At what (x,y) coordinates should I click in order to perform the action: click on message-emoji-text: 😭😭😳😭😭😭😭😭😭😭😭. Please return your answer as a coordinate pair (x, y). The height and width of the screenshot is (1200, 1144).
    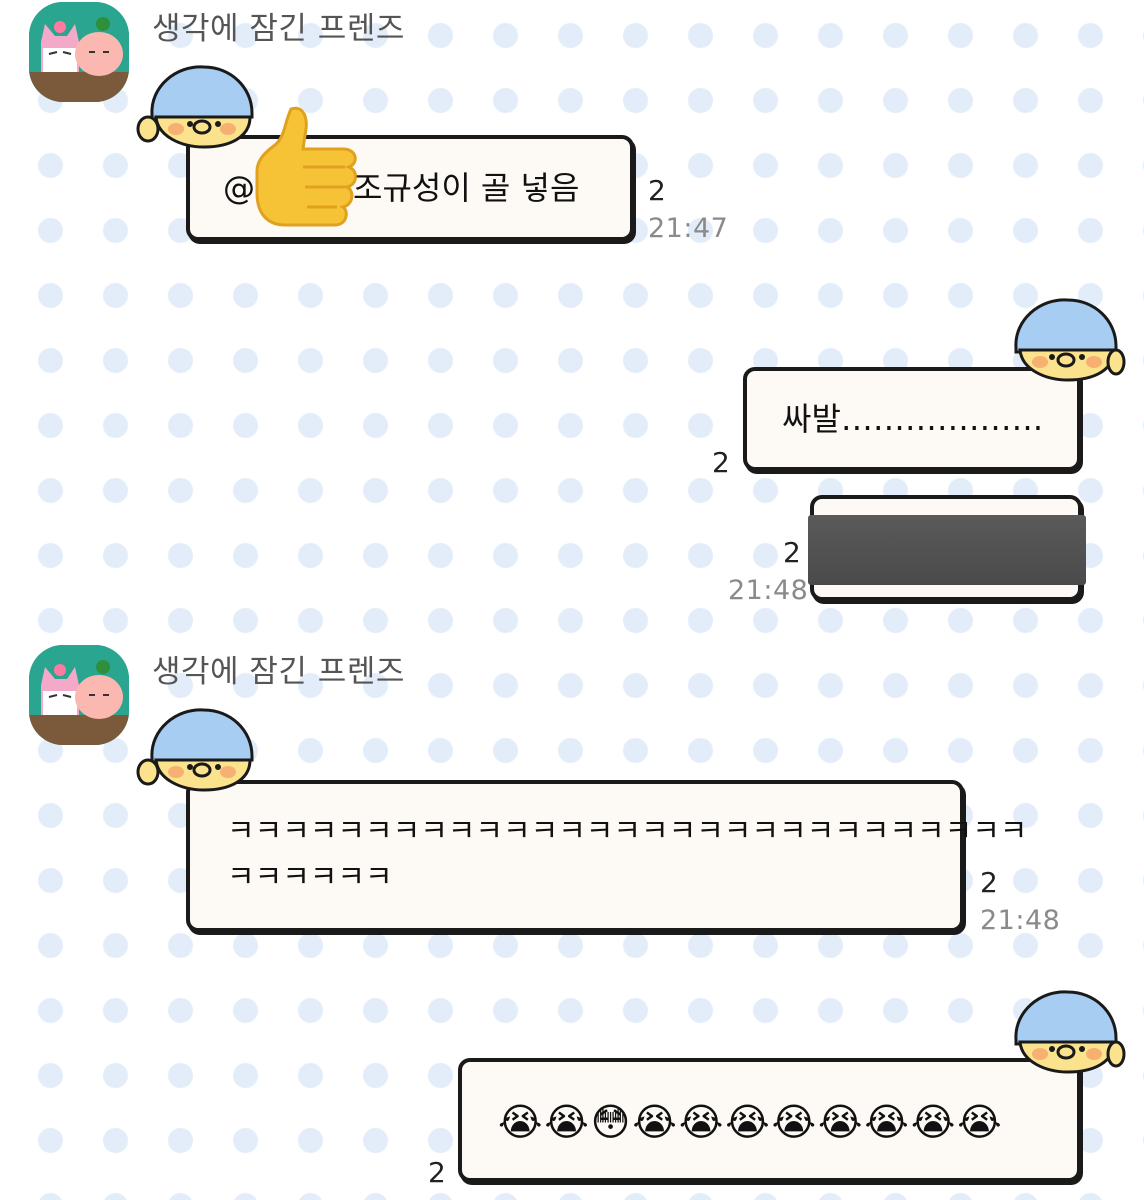
    Looking at the image, I should click on (751, 1122).